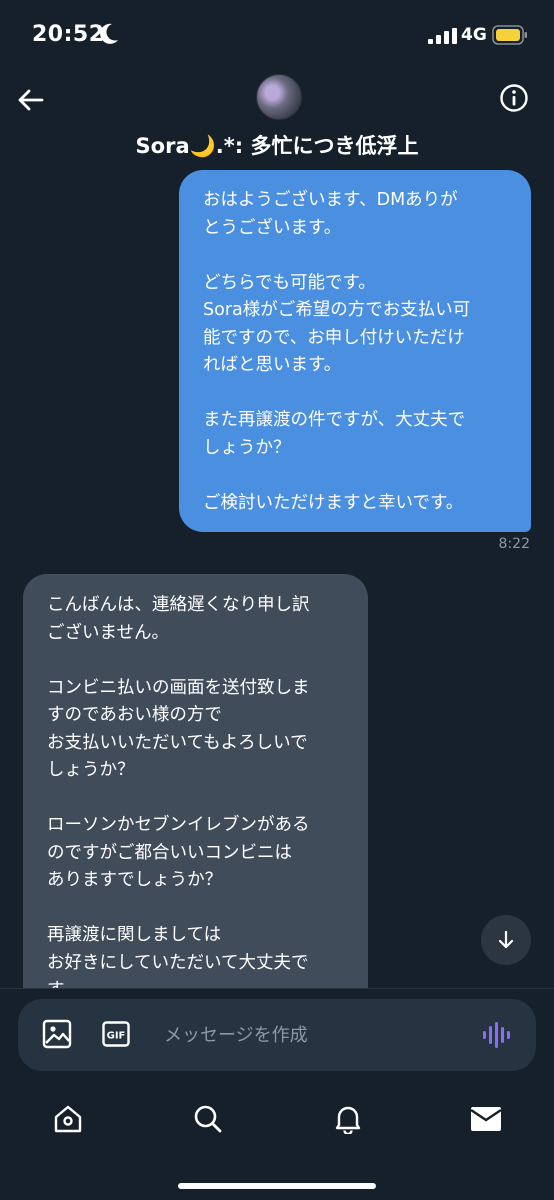  Describe the element at coordinates (68, 34) in the screenshot. I see `status-time: 20:52` at that location.